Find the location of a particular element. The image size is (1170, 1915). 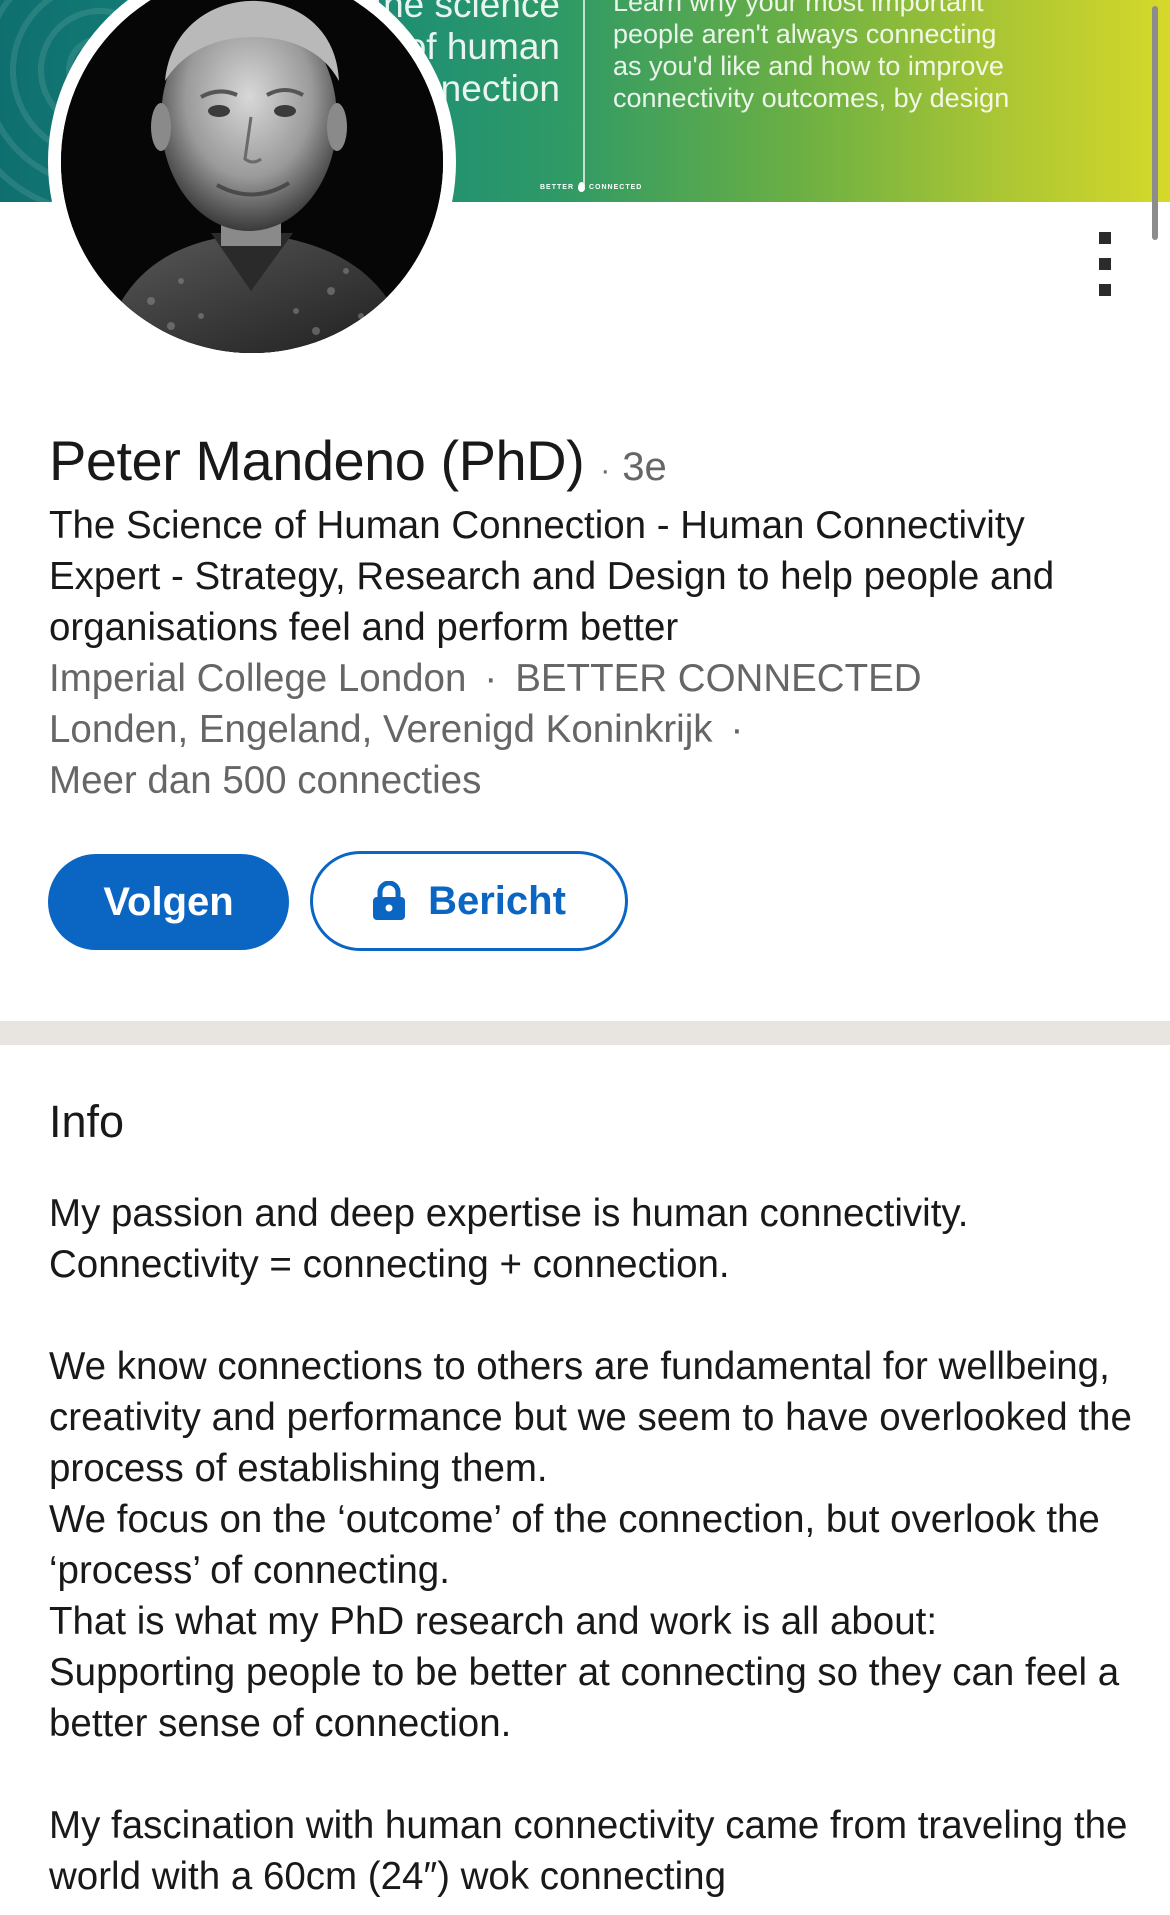

follow-button: Volgen is located at coordinates (168, 902).